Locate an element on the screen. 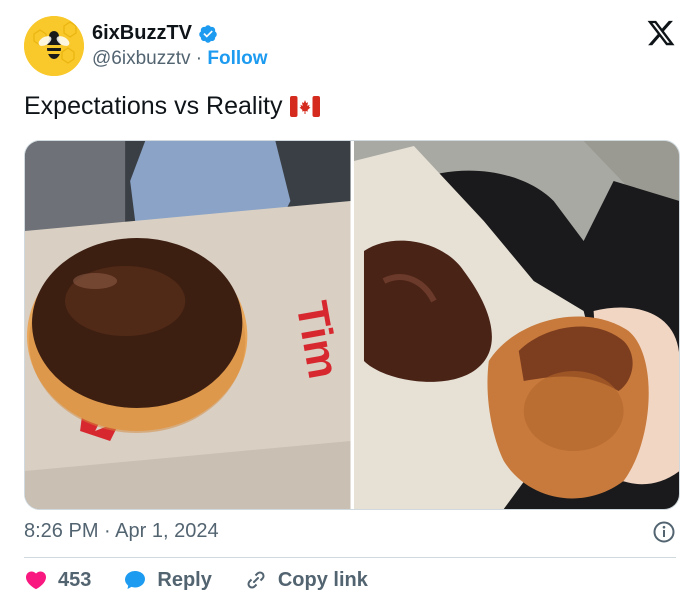 Image resolution: width=700 pixels, height=612 pixels. copy-link-button: Copy link is located at coordinates (306, 580).